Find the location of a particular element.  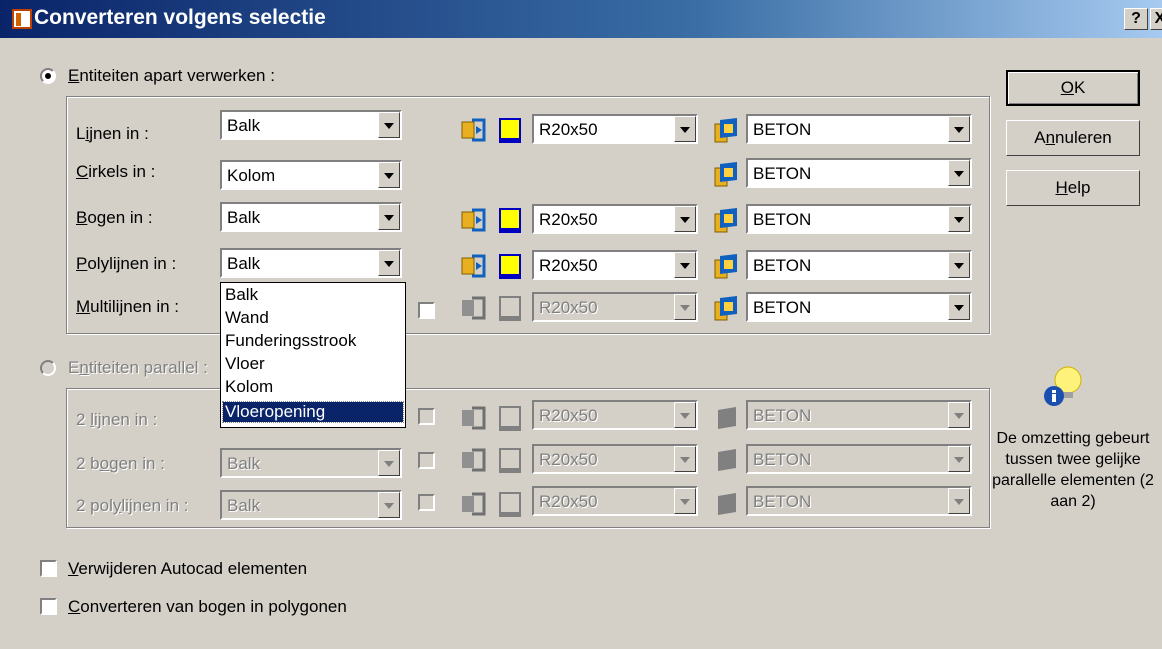

row-label-polylijnen: Polylijnen in : is located at coordinates (126, 263).